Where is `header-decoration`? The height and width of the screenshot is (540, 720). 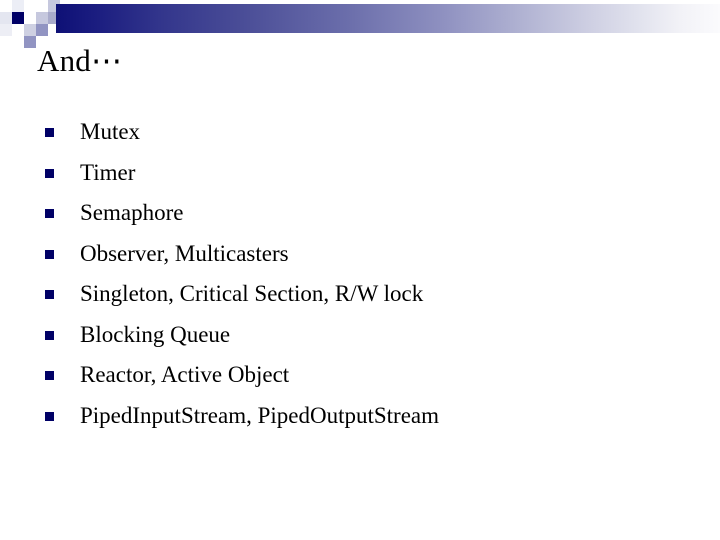
header-decoration is located at coordinates (360, 24).